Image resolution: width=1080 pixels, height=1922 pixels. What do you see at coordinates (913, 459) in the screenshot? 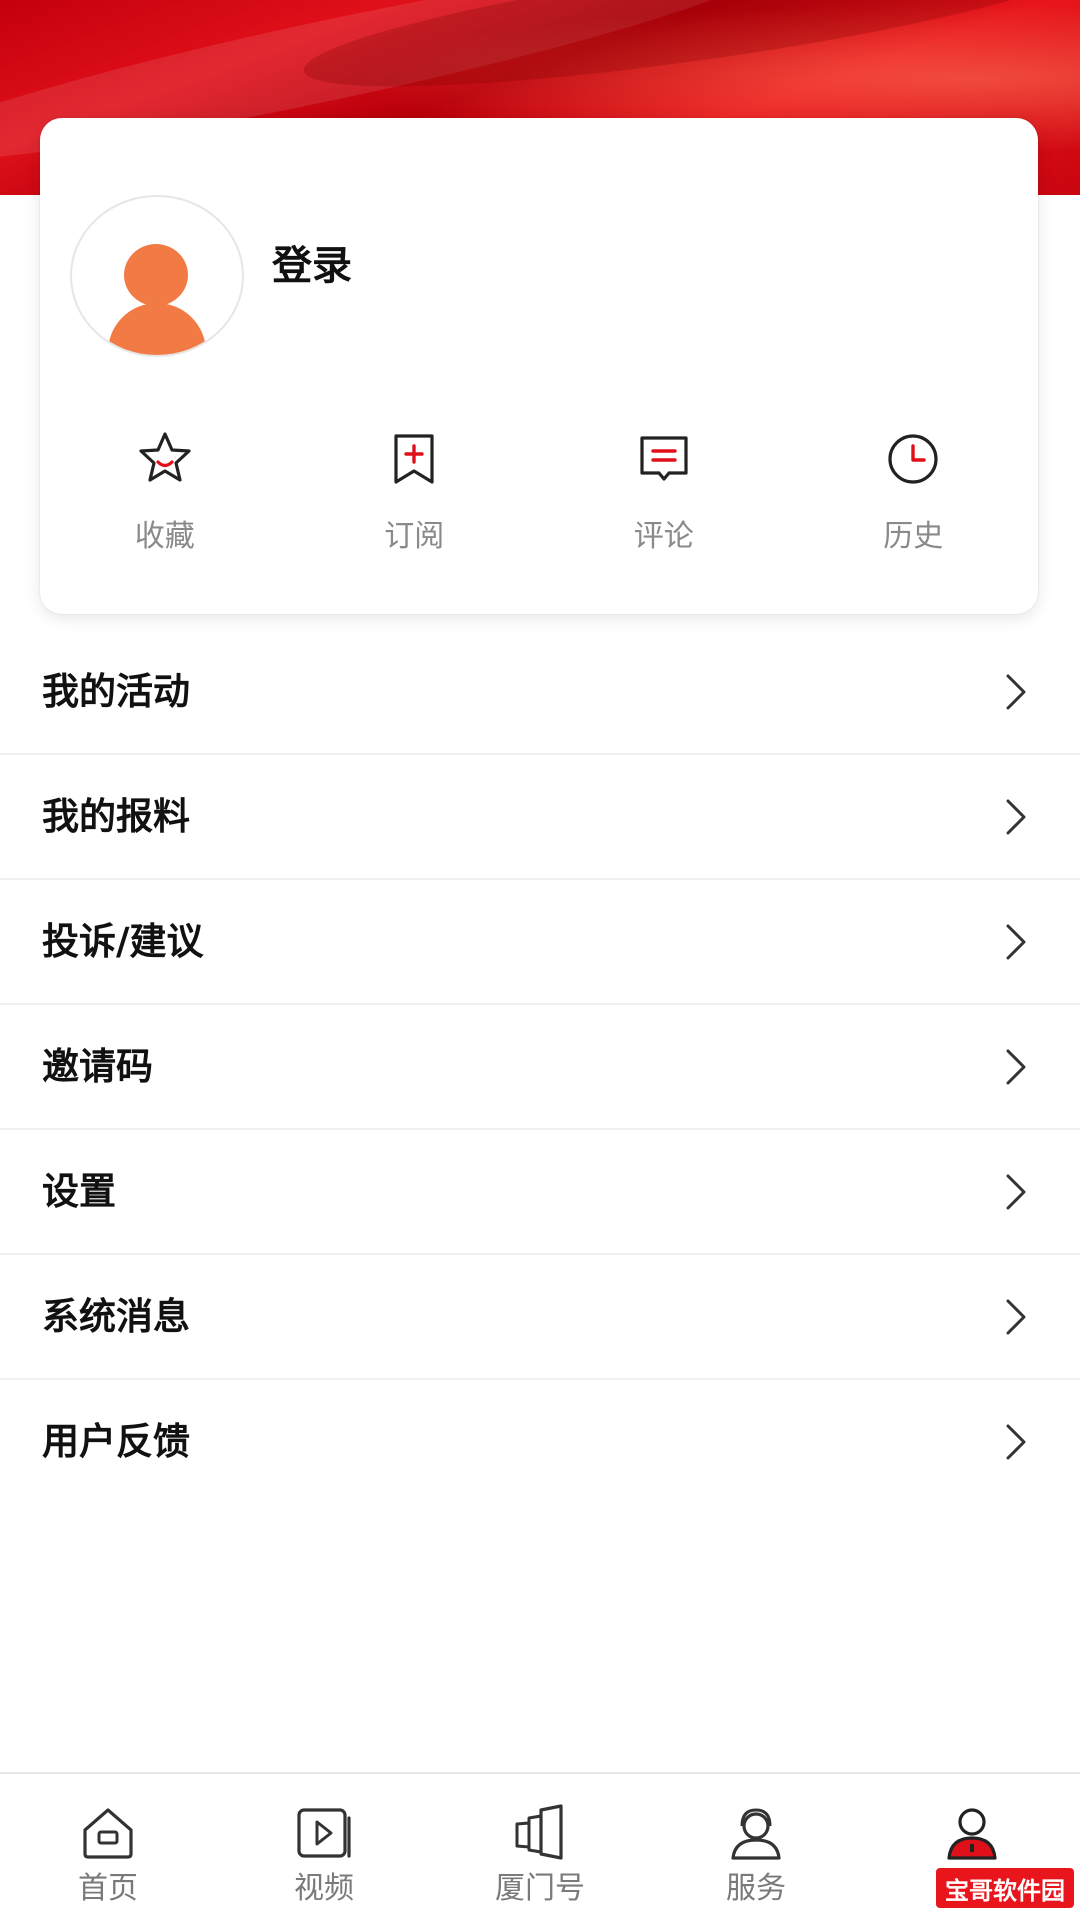
I see `clock-icon` at bounding box center [913, 459].